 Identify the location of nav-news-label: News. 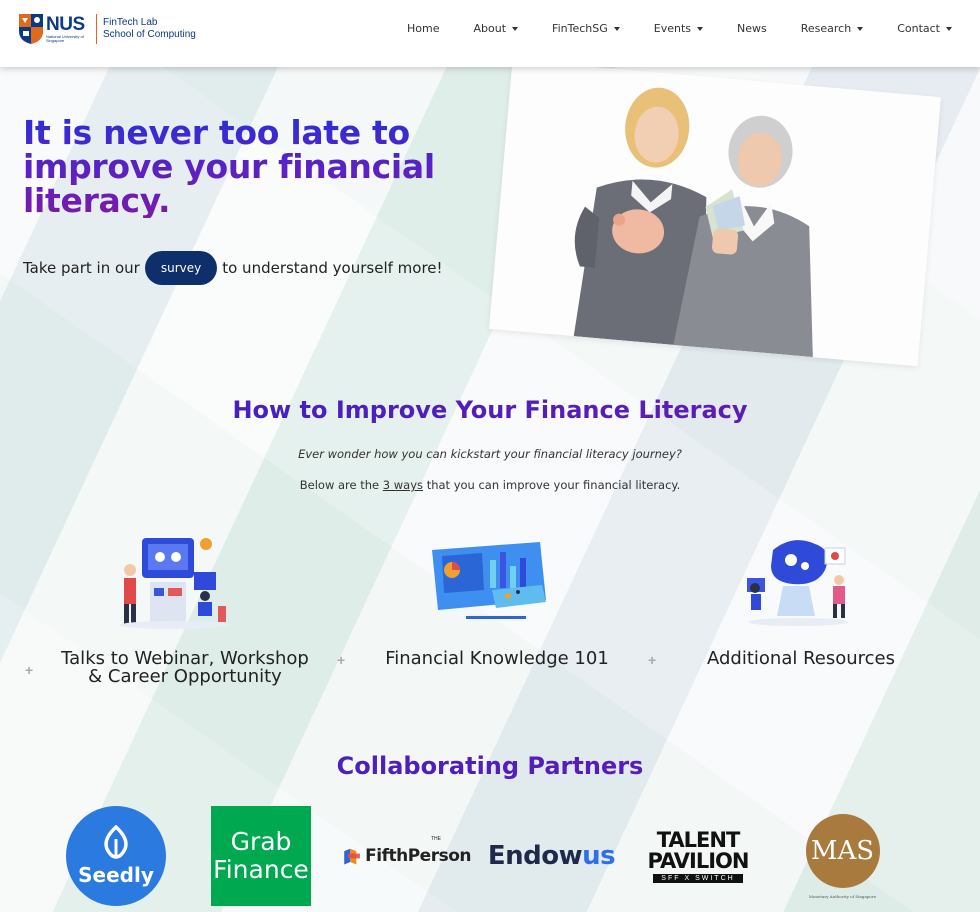
(752, 28).